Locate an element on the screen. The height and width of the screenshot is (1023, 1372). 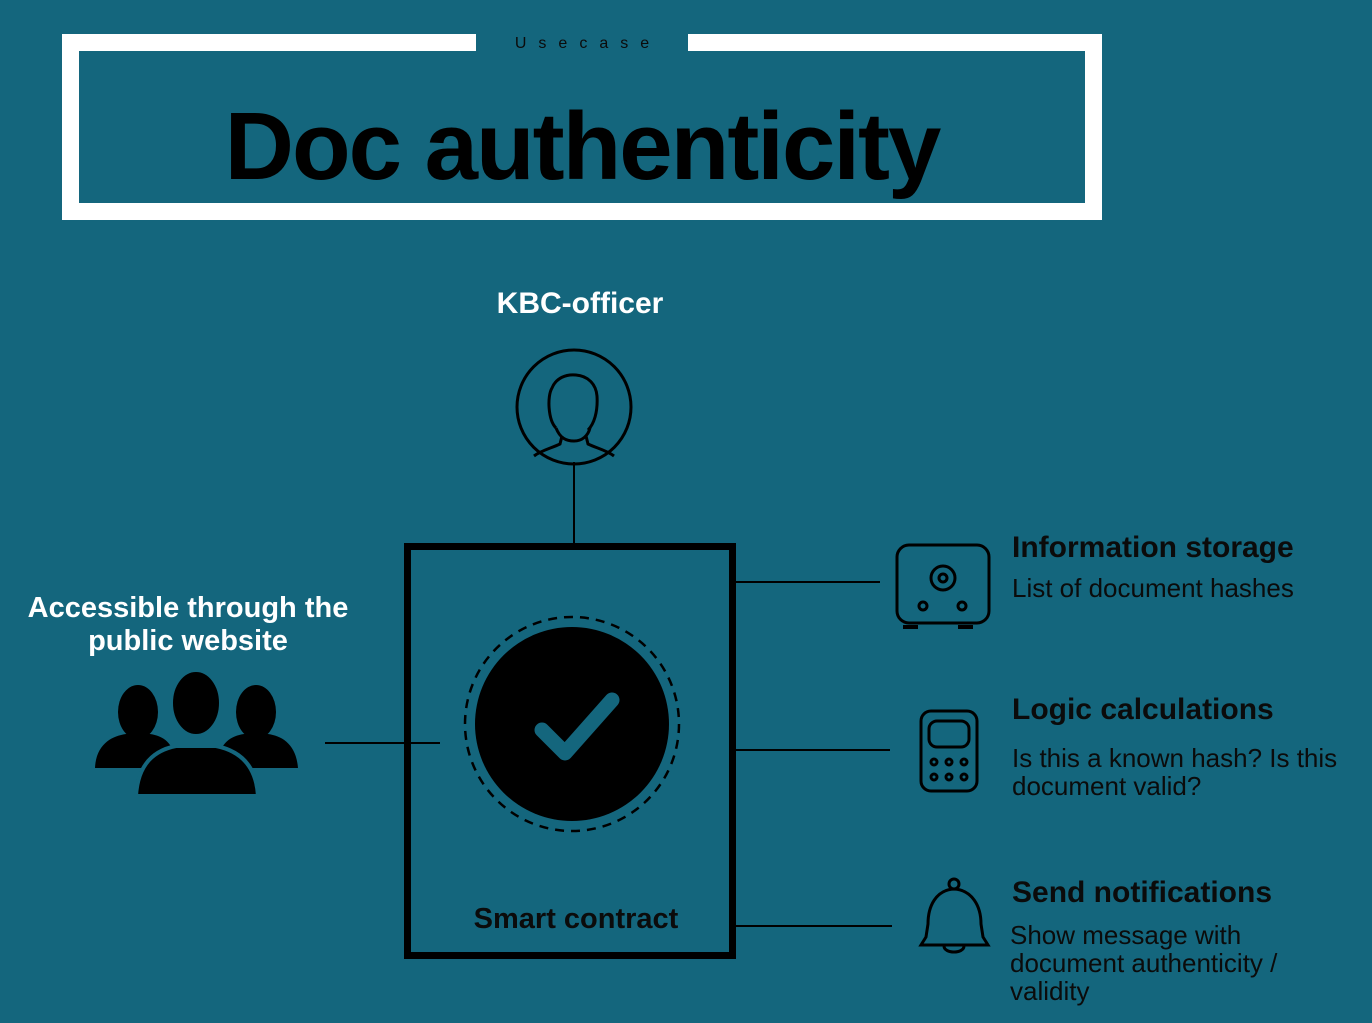
feature-logic-desc-line: Is this a known hash? Is this is located at coordinates (1175, 758).